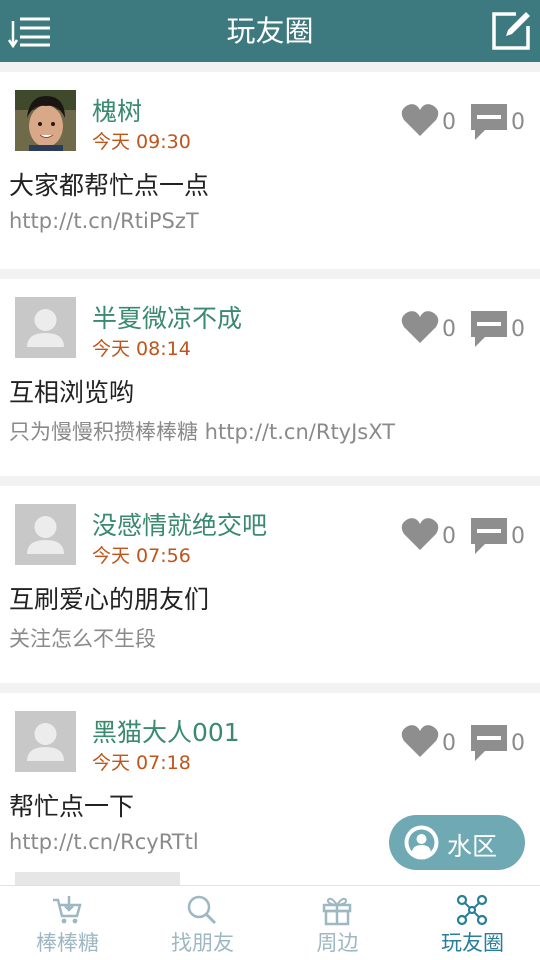 This screenshot has width=540, height=960. Describe the element at coordinates (337, 911) in the screenshot. I see `gift-icon` at that location.